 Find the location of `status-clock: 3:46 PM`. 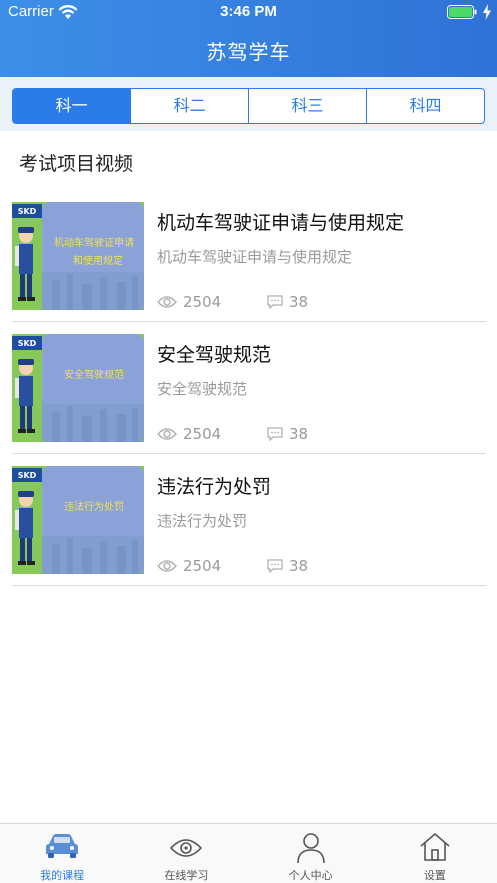

status-clock: 3:46 PM is located at coordinates (248, 11).